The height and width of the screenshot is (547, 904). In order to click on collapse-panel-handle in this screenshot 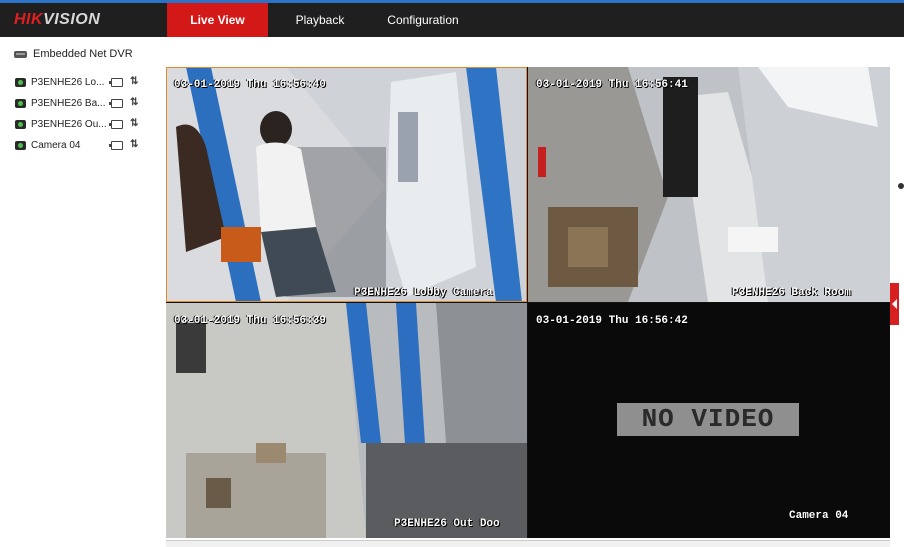, I will do `click(894, 304)`.